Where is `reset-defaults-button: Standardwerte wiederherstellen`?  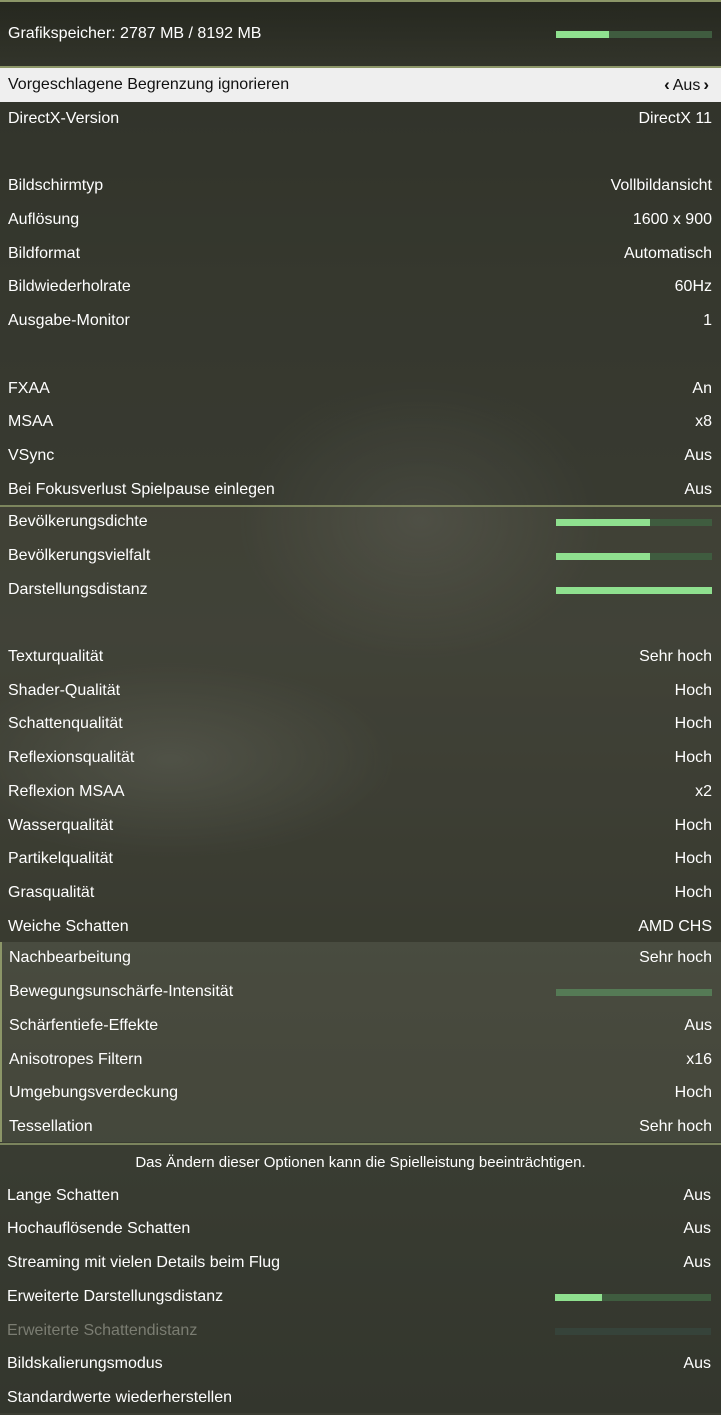
reset-defaults-button: Standardwerte wiederherstellen is located at coordinates (360, 1398).